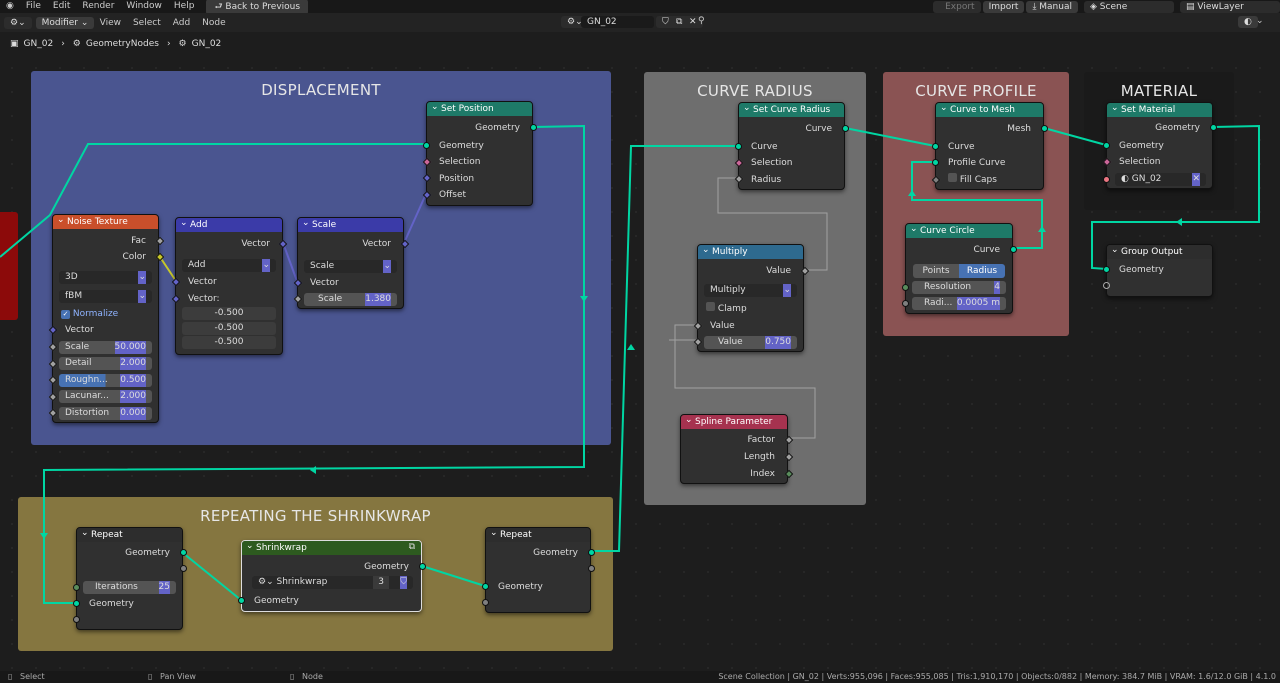 The height and width of the screenshot is (683, 1280). I want to click on header-view-menu: View, so click(110, 23).